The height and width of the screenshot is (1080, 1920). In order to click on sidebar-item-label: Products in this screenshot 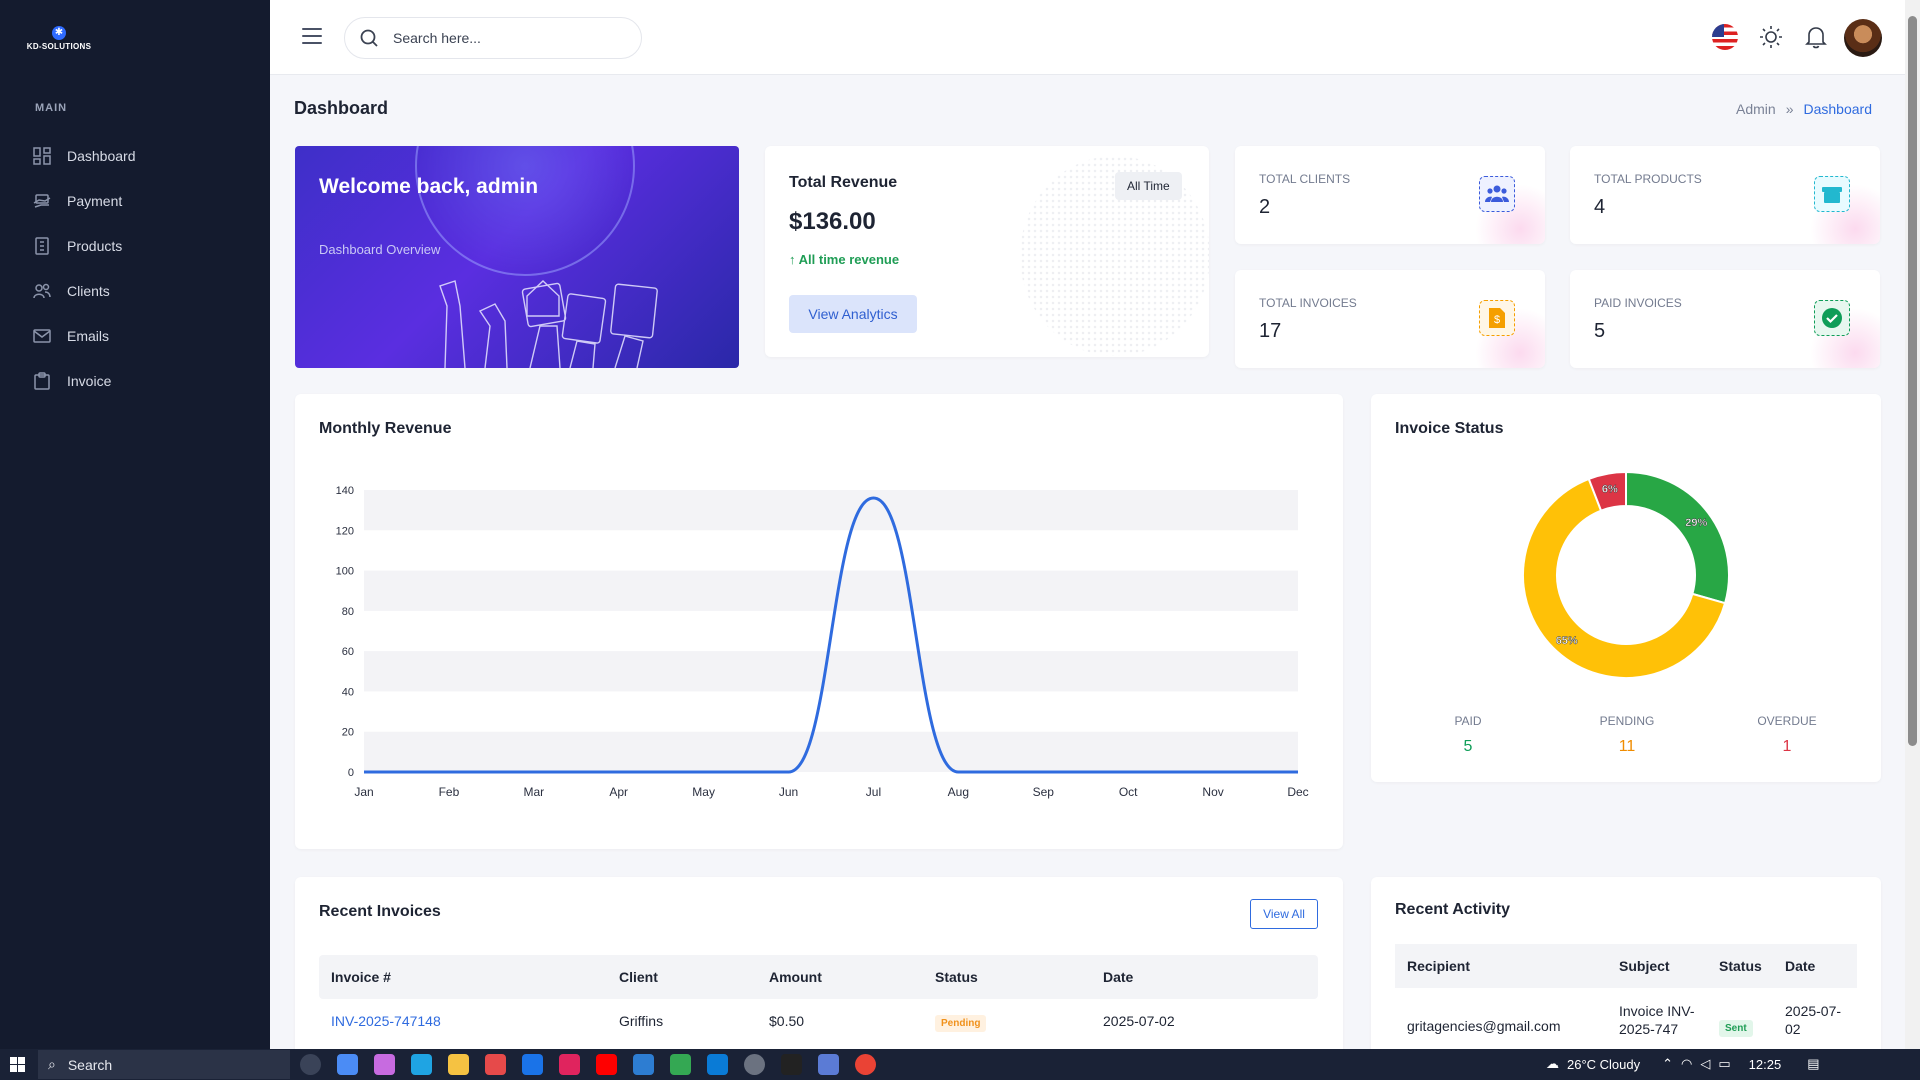, I will do `click(95, 245)`.